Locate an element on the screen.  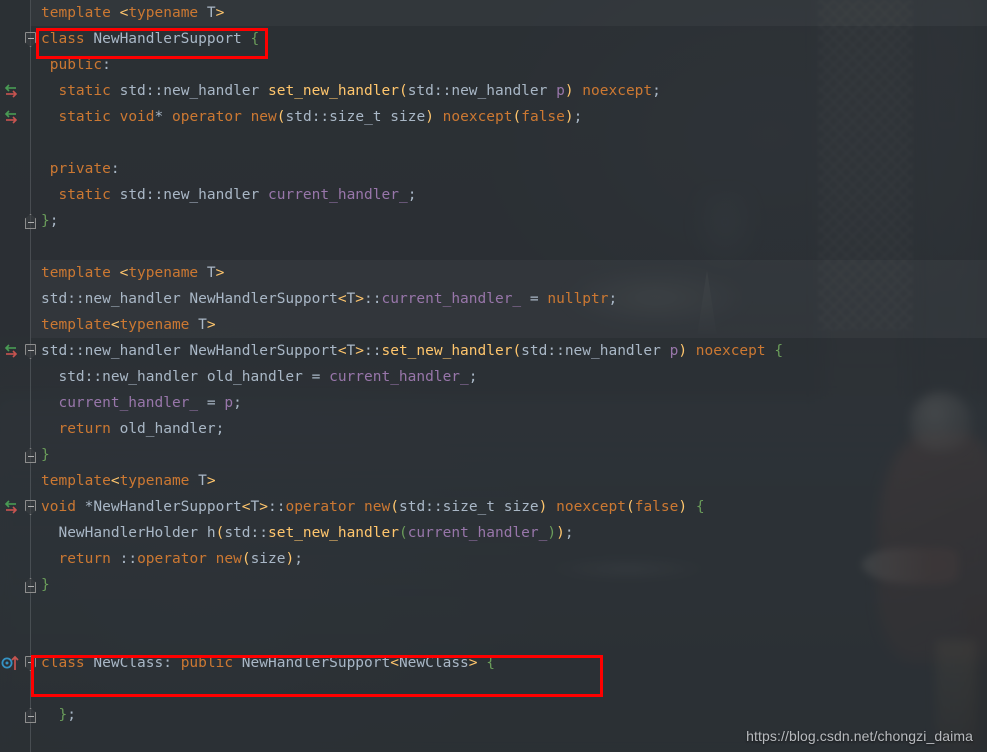
subclass-inheritance-icon is located at coordinates (11, 663).